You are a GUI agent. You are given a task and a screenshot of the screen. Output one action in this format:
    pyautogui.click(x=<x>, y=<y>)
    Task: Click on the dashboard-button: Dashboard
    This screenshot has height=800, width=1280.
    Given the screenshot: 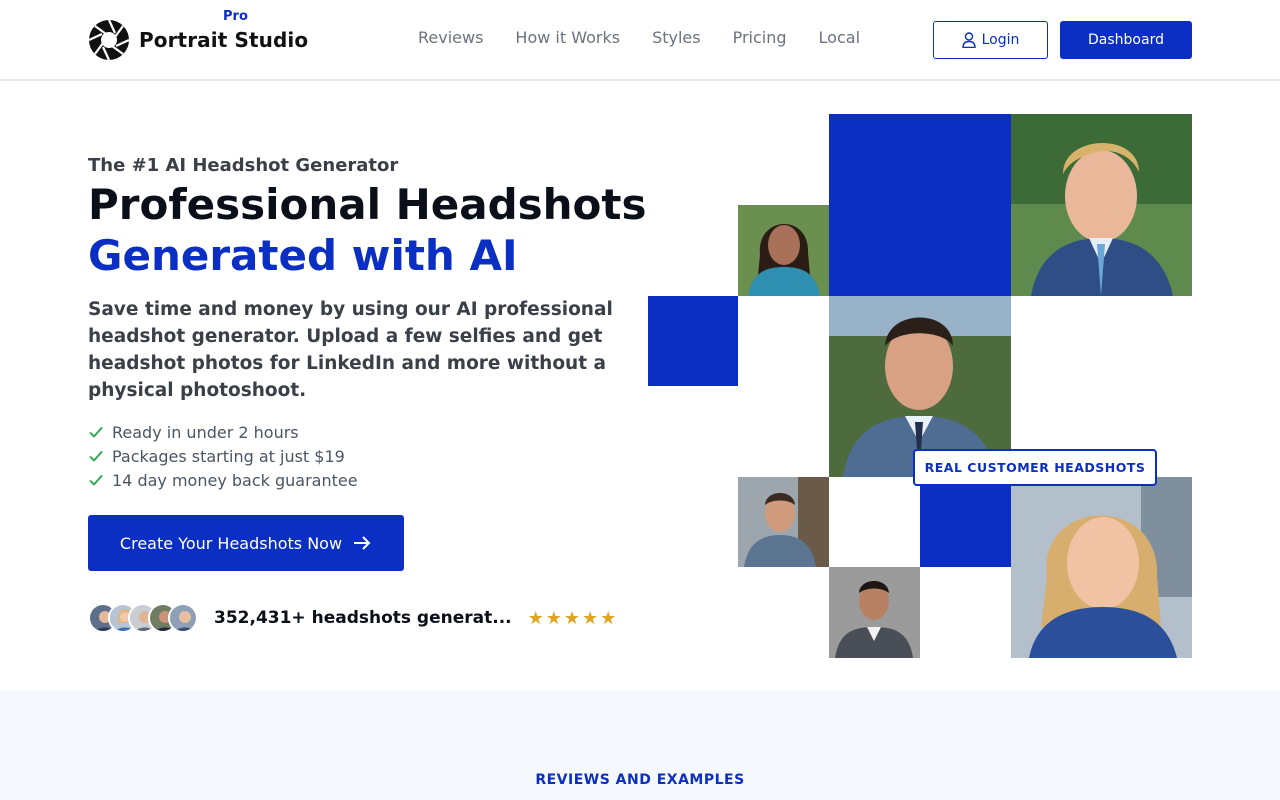 What is the action you would take?
    pyautogui.click(x=1126, y=40)
    